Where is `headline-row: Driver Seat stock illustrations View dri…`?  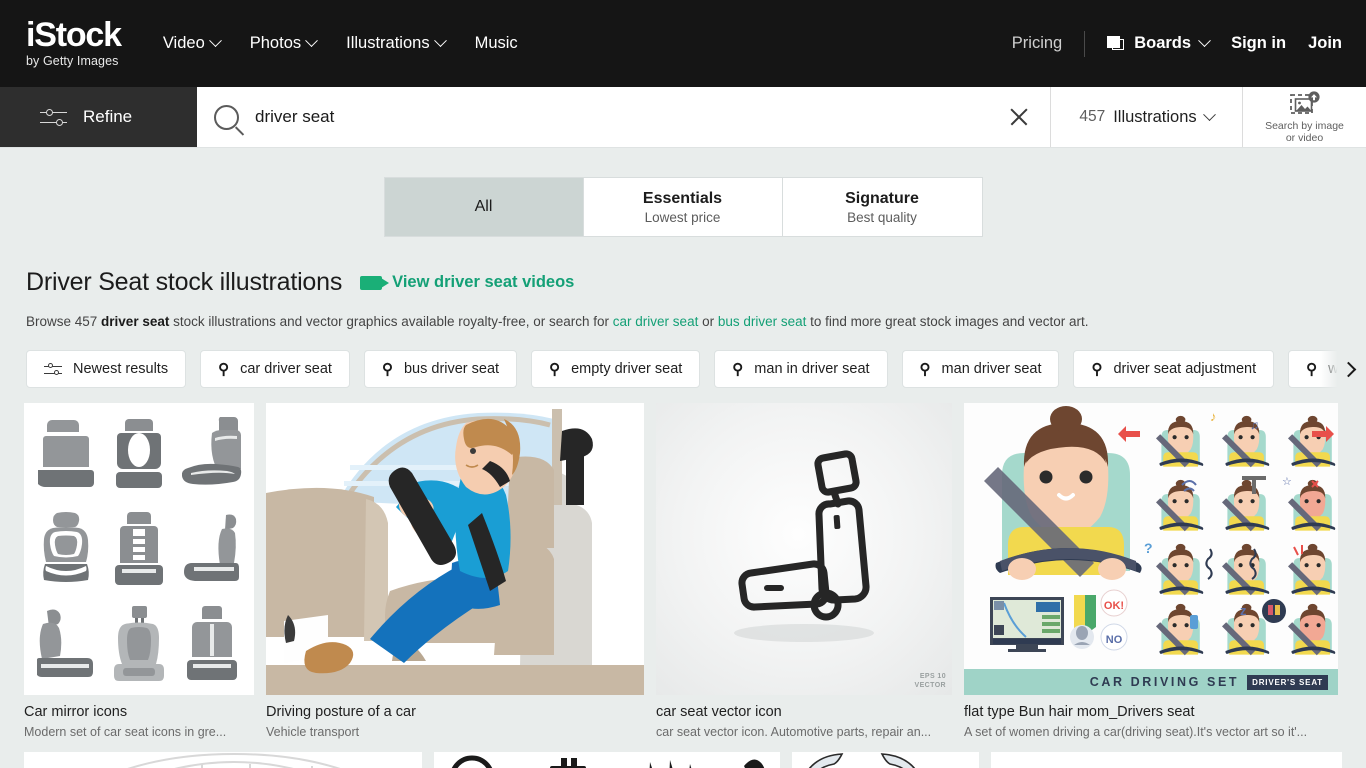 headline-row: Driver Seat stock illustrations View dri… is located at coordinates (683, 282).